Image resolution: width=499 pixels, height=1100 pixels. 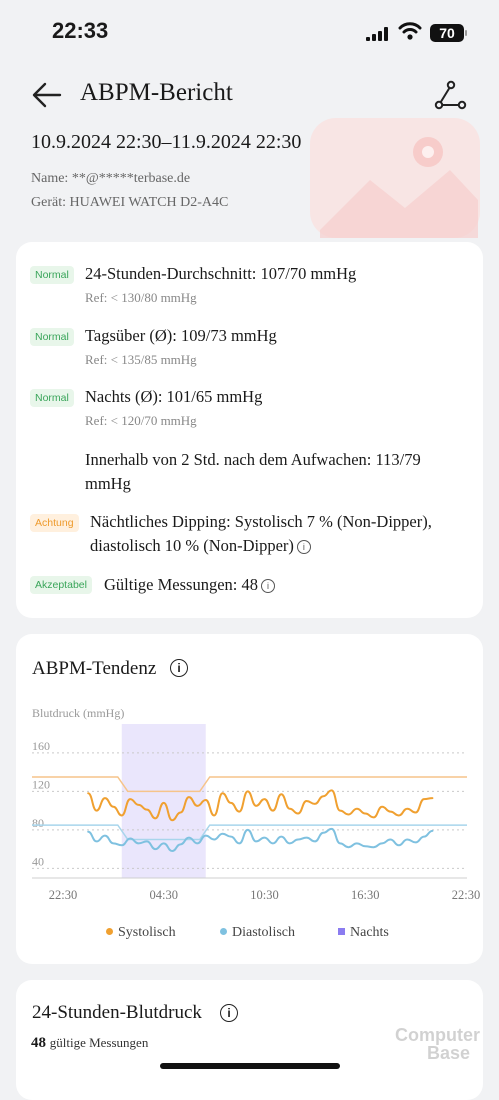 What do you see at coordinates (147, 932) in the screenshot?
I see `legend-label: Systolisch` at bounding box center [147, 932].